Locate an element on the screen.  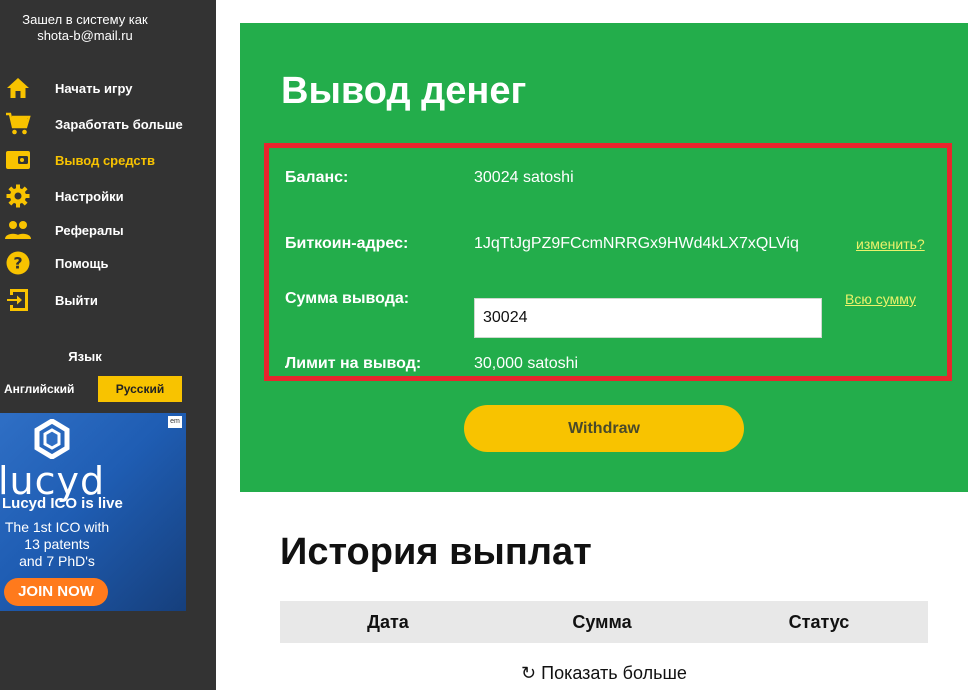
ad-headline: Lucyd ICO is live is located at coordinates (62, 503).